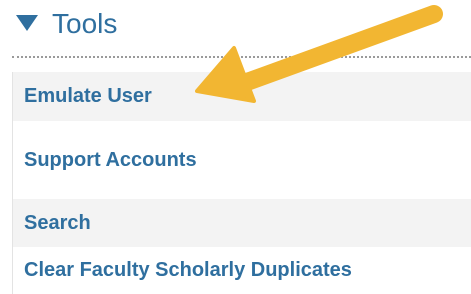 The image size is (471, 294). I want to click on triangle-down-icon, so click(27, 23).